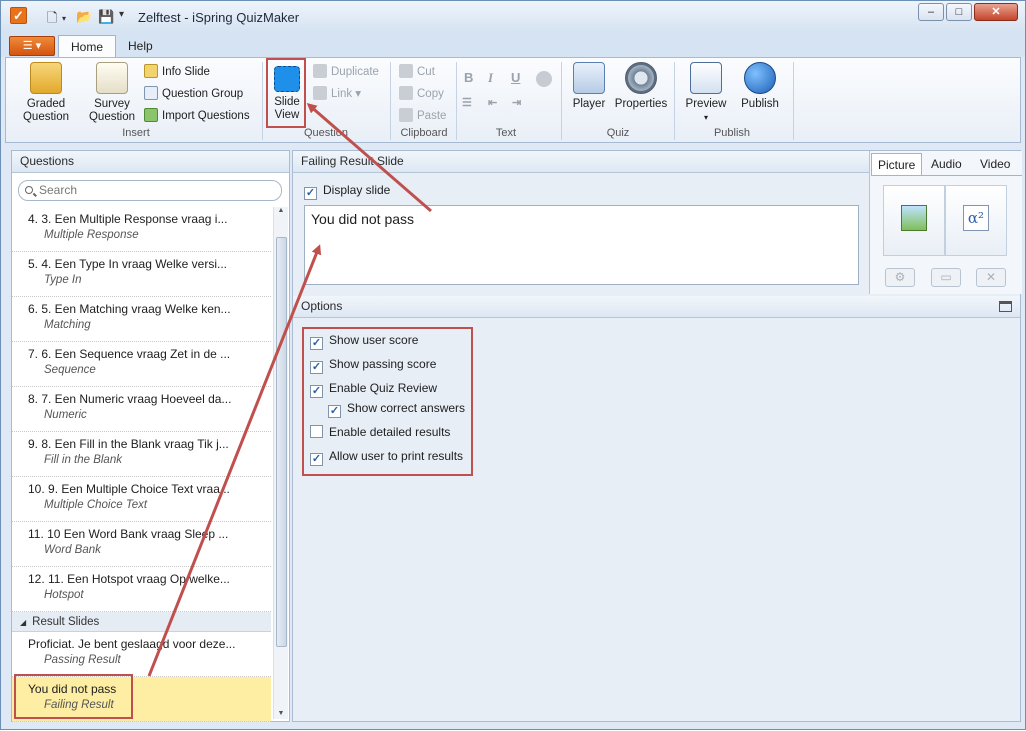 This screenshot has width=1026, height=731. I want to click on tab-video: Video, so click(995, 164).